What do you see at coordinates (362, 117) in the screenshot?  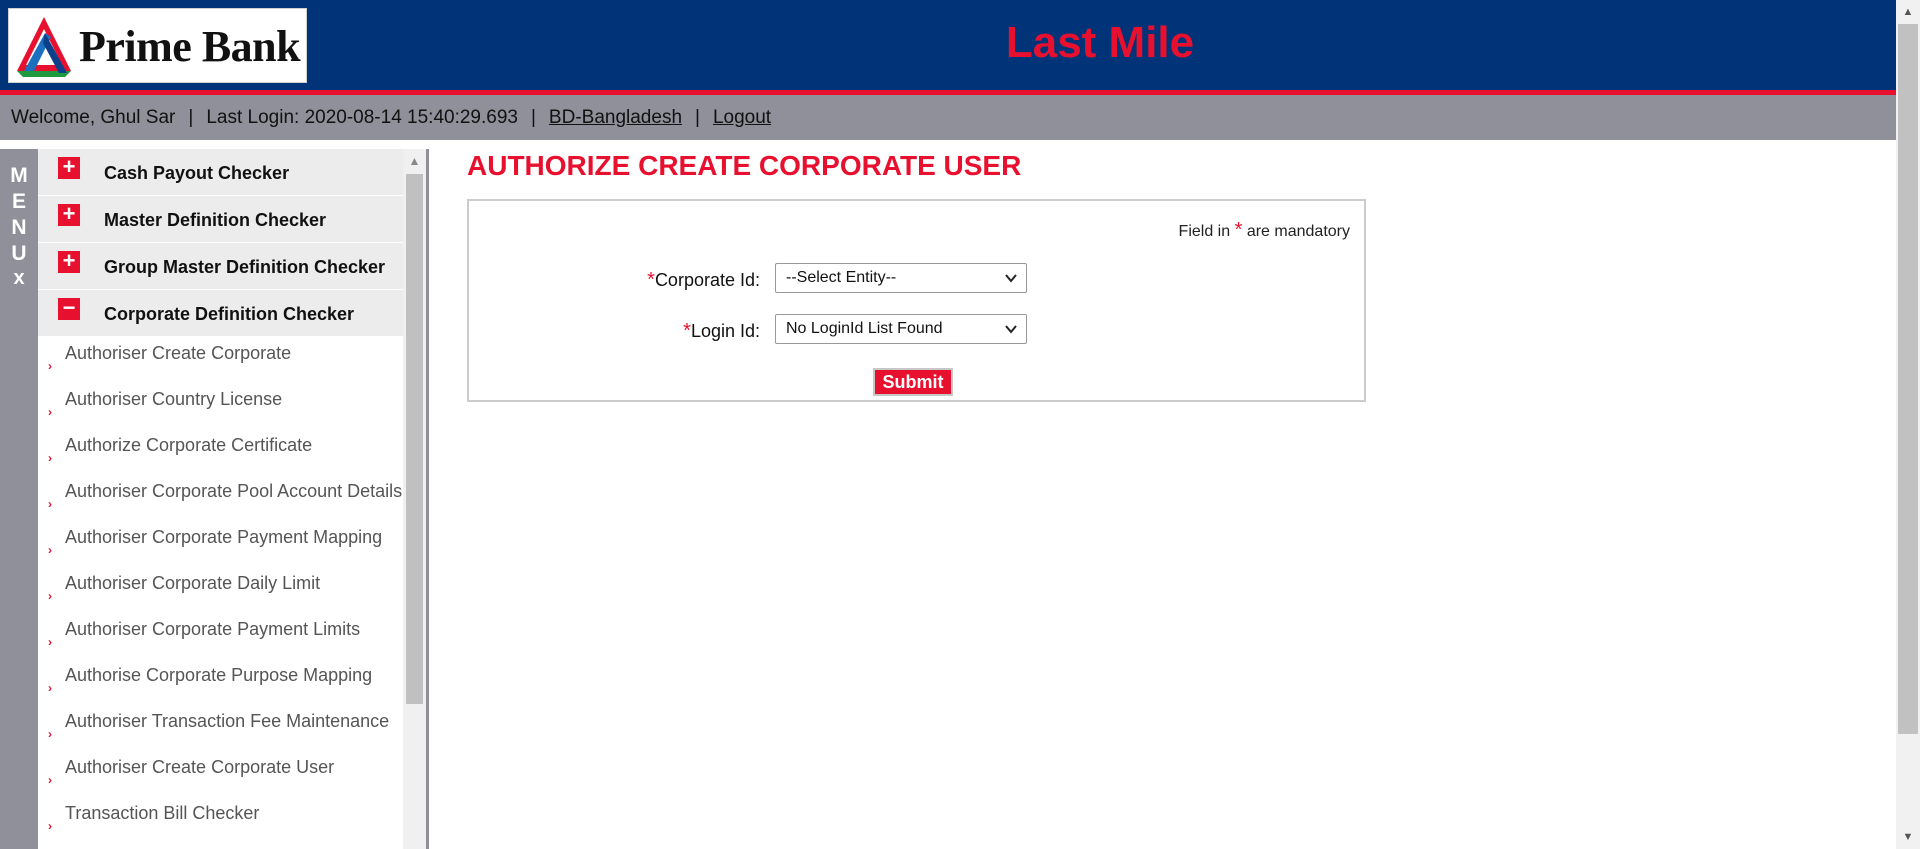 I see `last-login-text: Last Login: 2020-08-14 15:40:29.693` at bounding box center [362, 117].